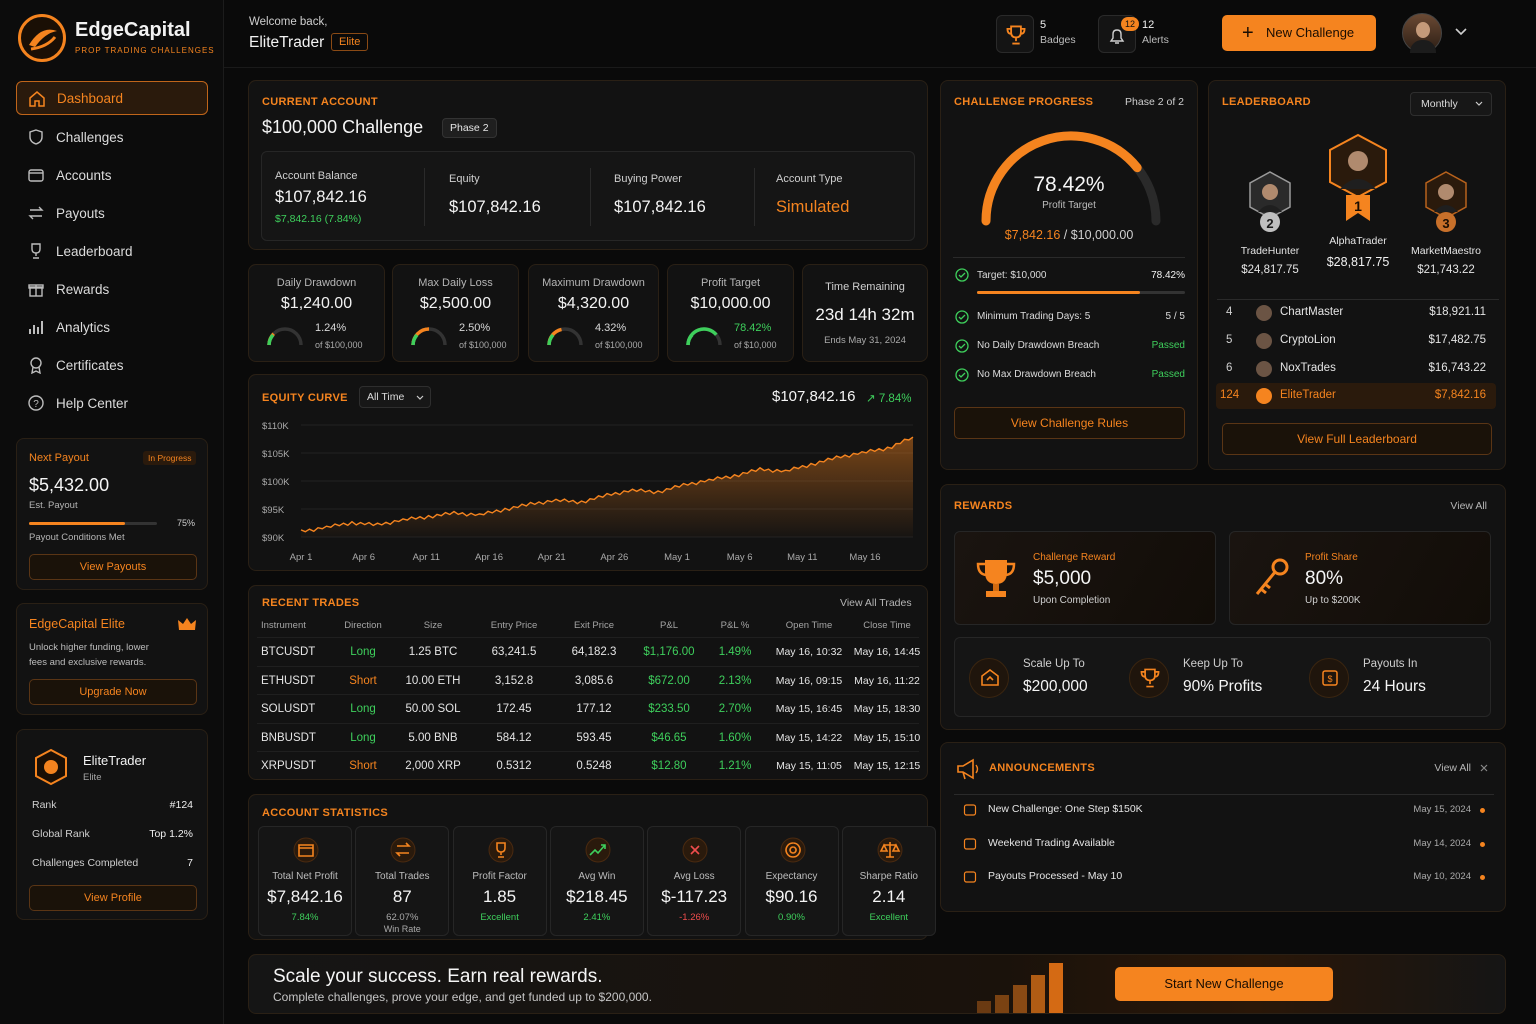  Describe the element at coordinates (1223, 686) in the screenshot. I see `perk-2-value: 90% Profits` at that location.